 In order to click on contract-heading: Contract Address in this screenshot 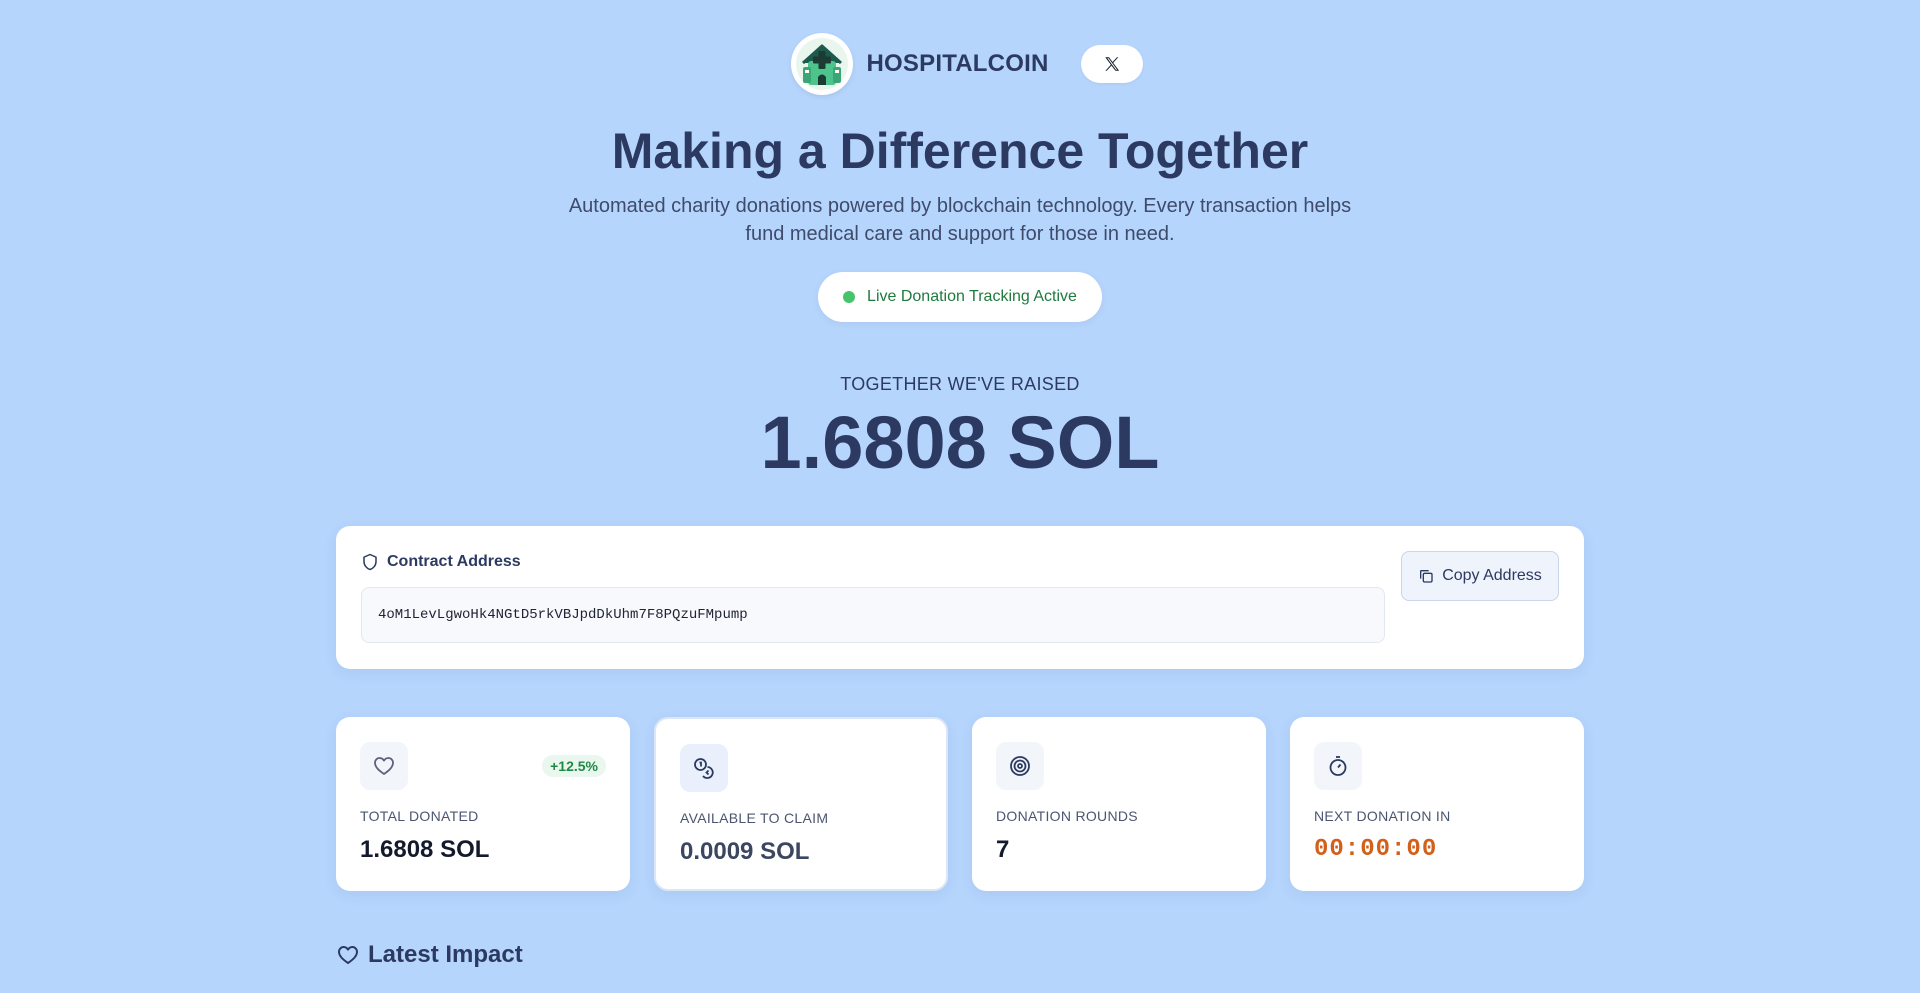, I will do `click(441, 562)`.